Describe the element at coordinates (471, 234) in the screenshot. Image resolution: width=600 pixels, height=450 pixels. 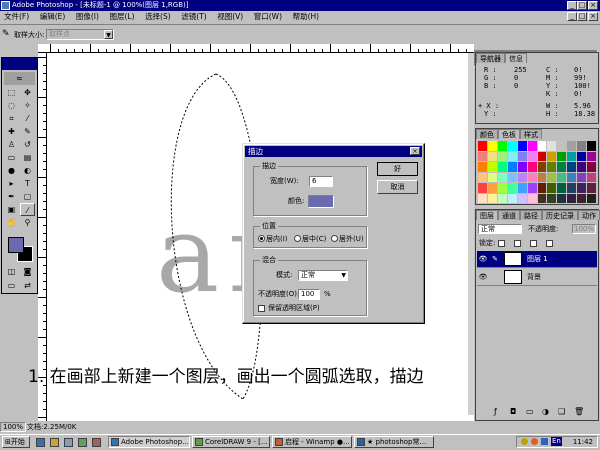
I see `canvas-vertical-scrollbar` at that location.